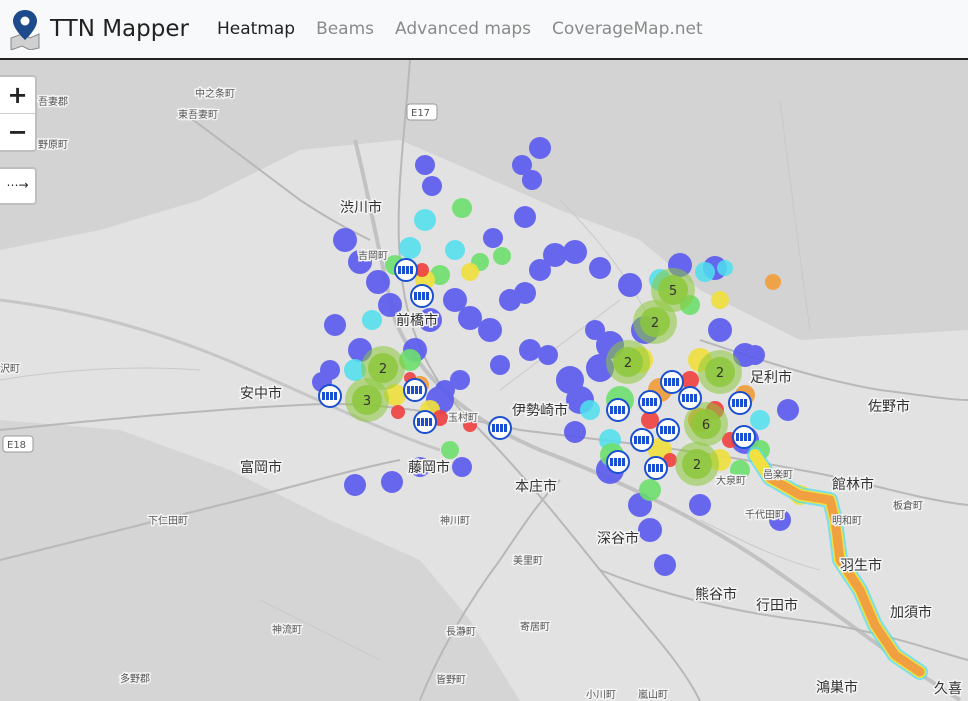  Describe the element at coordinates (853, 484) in the screenshot. I see `place-label: 館林市` at that location.